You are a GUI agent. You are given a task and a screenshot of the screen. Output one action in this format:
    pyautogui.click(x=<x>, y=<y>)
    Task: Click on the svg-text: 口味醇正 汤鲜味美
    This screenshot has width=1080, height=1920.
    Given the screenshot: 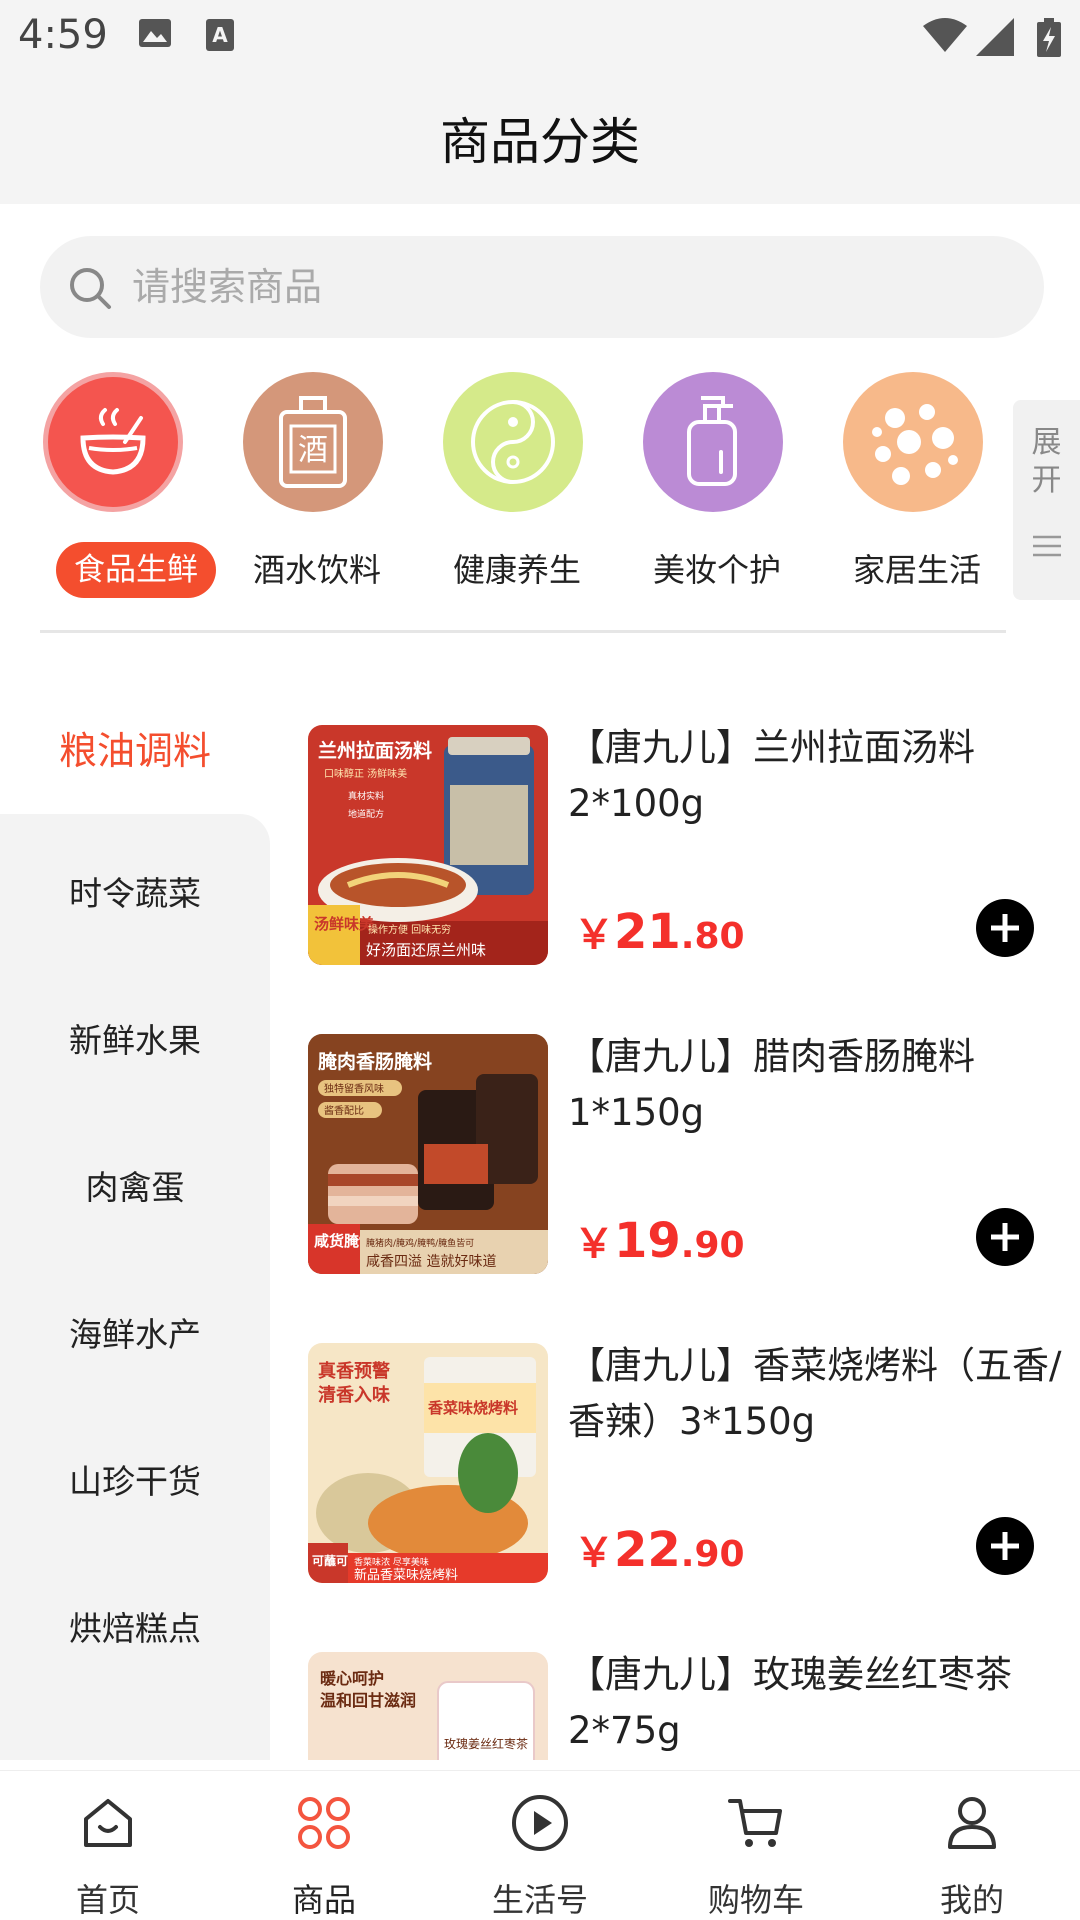 What is the action you would take?
    pyautogui.click(x=365, y=773)
    